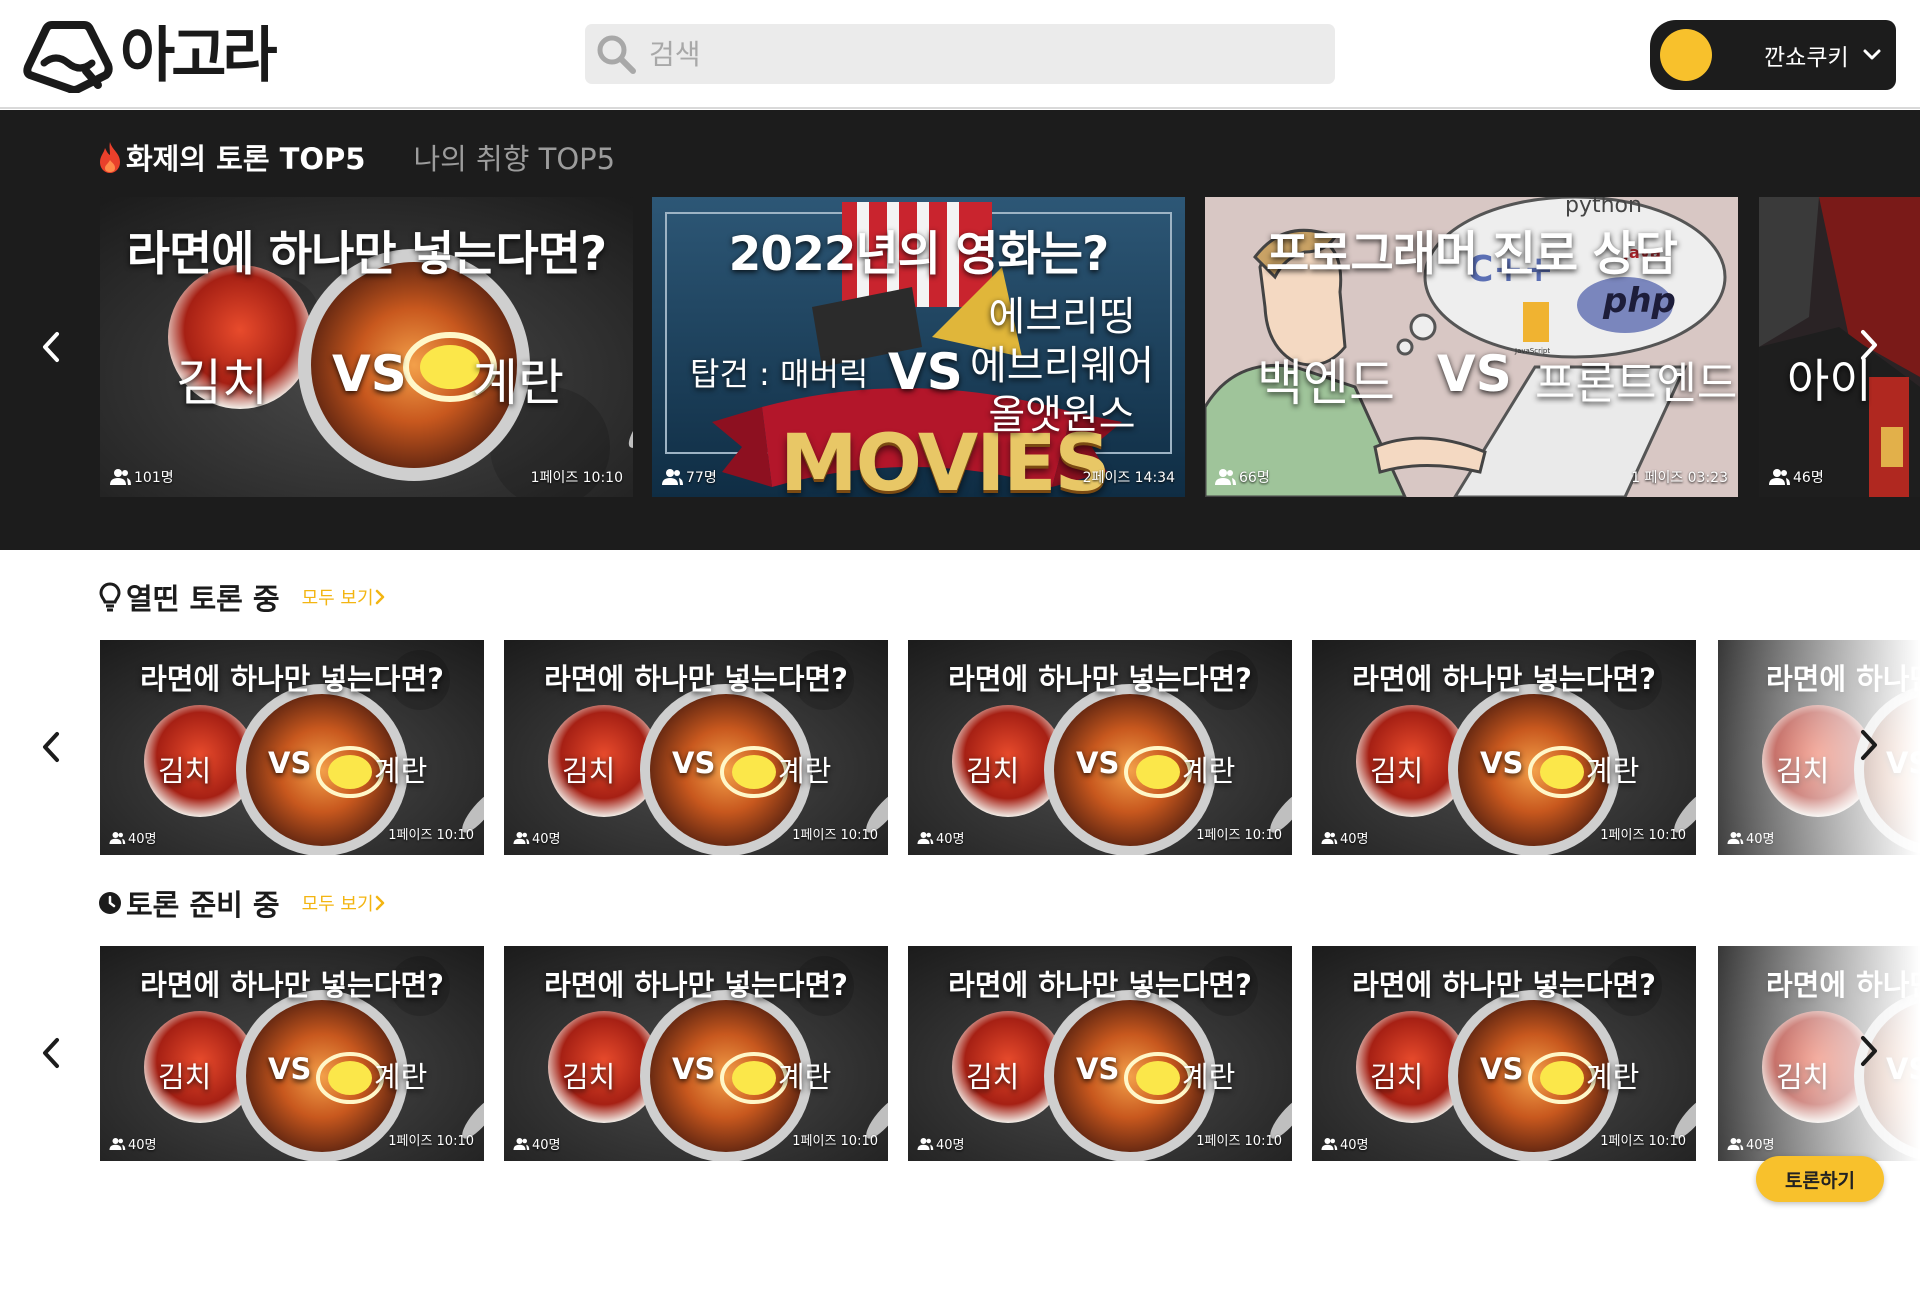  What do you see at coordinates (242, 903) in the screenshot?
I see `ready-section-header: 토론 준비 중 모두 보기` at bounding box center [242, 903].